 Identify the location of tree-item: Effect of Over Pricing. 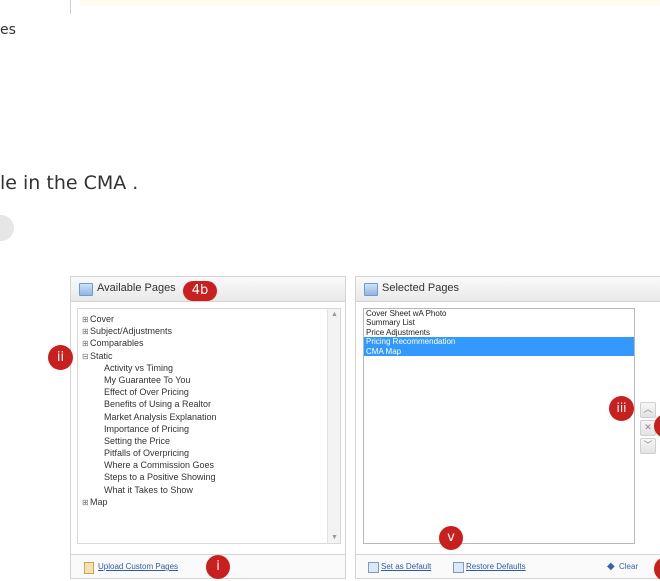
(149, 392).